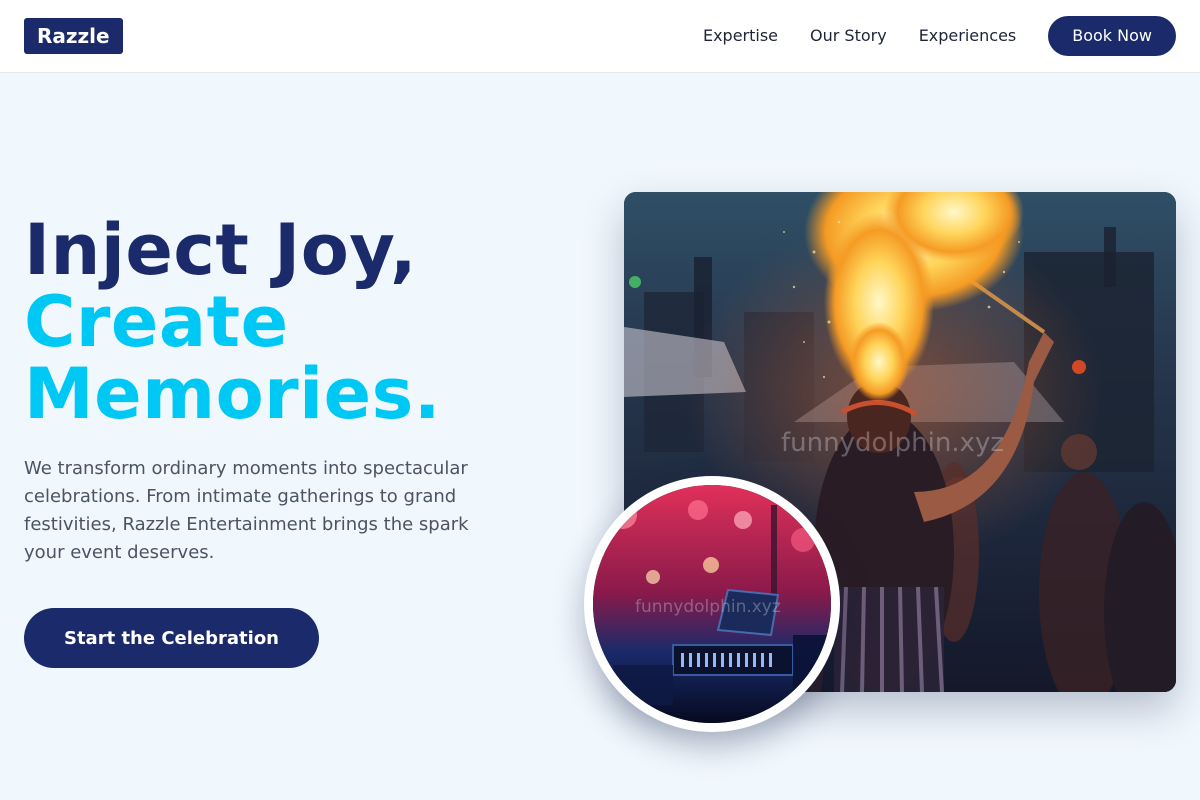  I want to click on main-nav: Expertise Our Story Experiences Book Now, so click(939, 36).